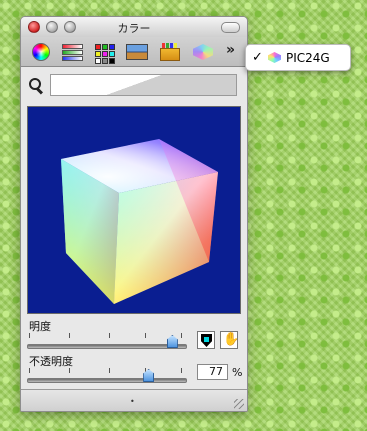 The width and height of the screenshot is (367, 431). Describe the element at coordinates (107, 346) in the screenshot. I see `brightness-slider-track` at that location.